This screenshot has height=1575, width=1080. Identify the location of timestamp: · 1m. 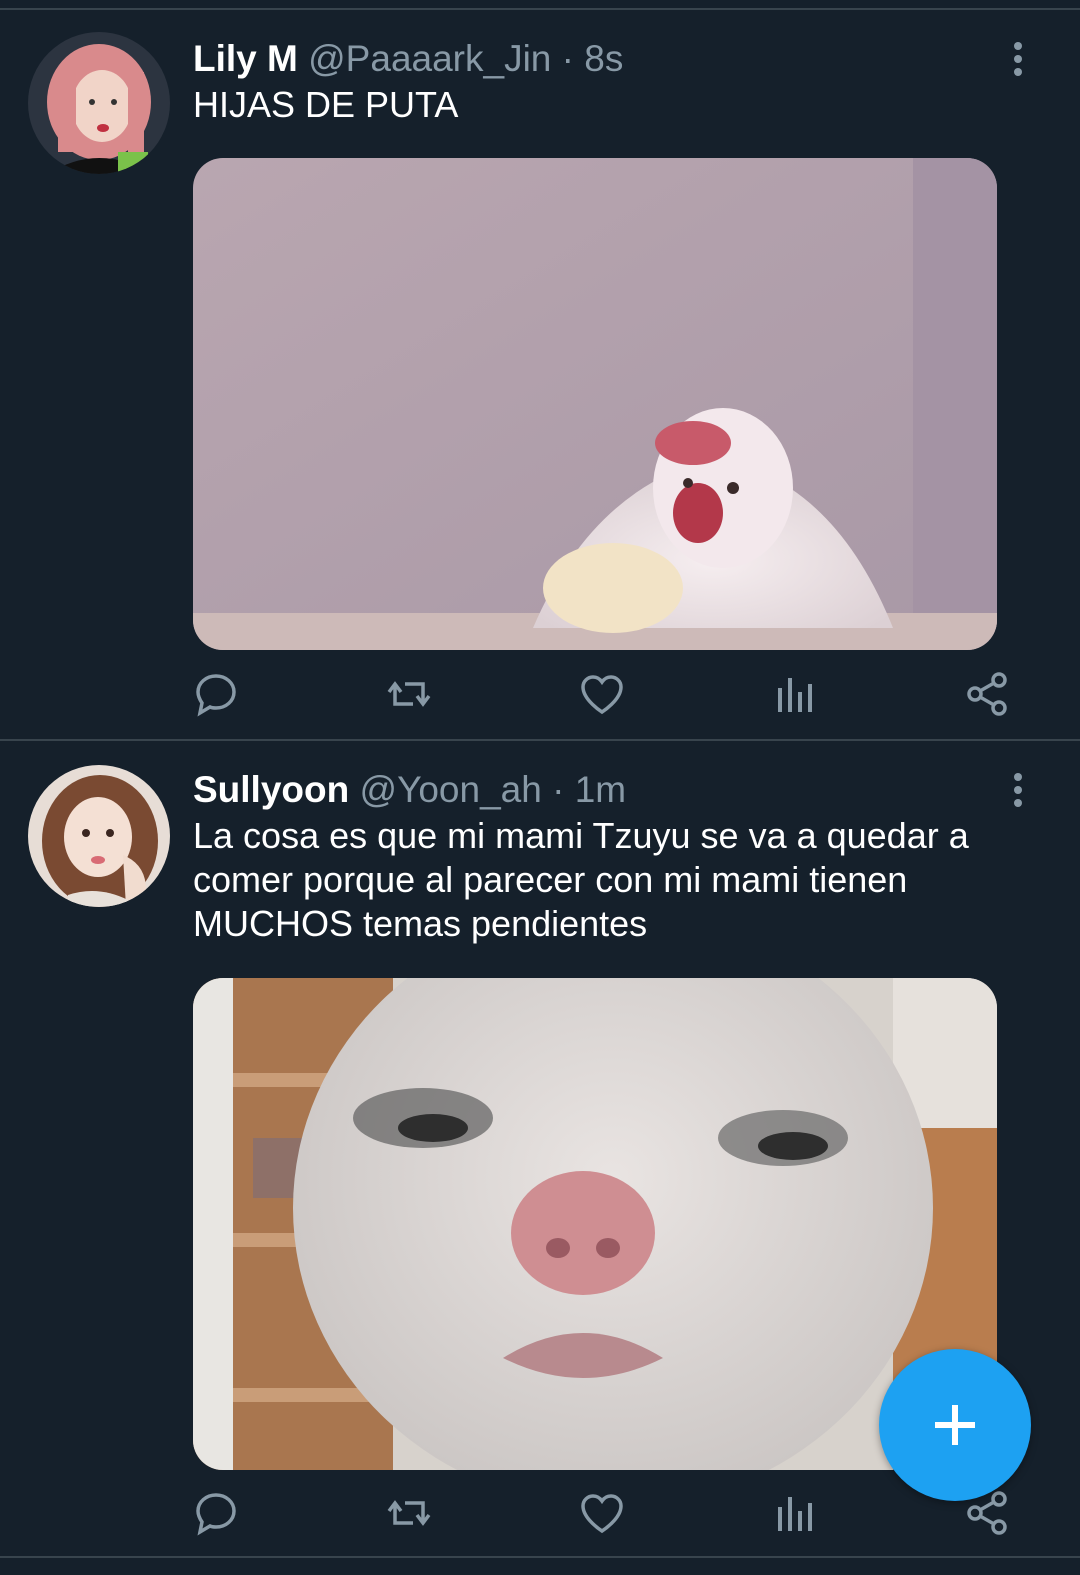
(589, 789).